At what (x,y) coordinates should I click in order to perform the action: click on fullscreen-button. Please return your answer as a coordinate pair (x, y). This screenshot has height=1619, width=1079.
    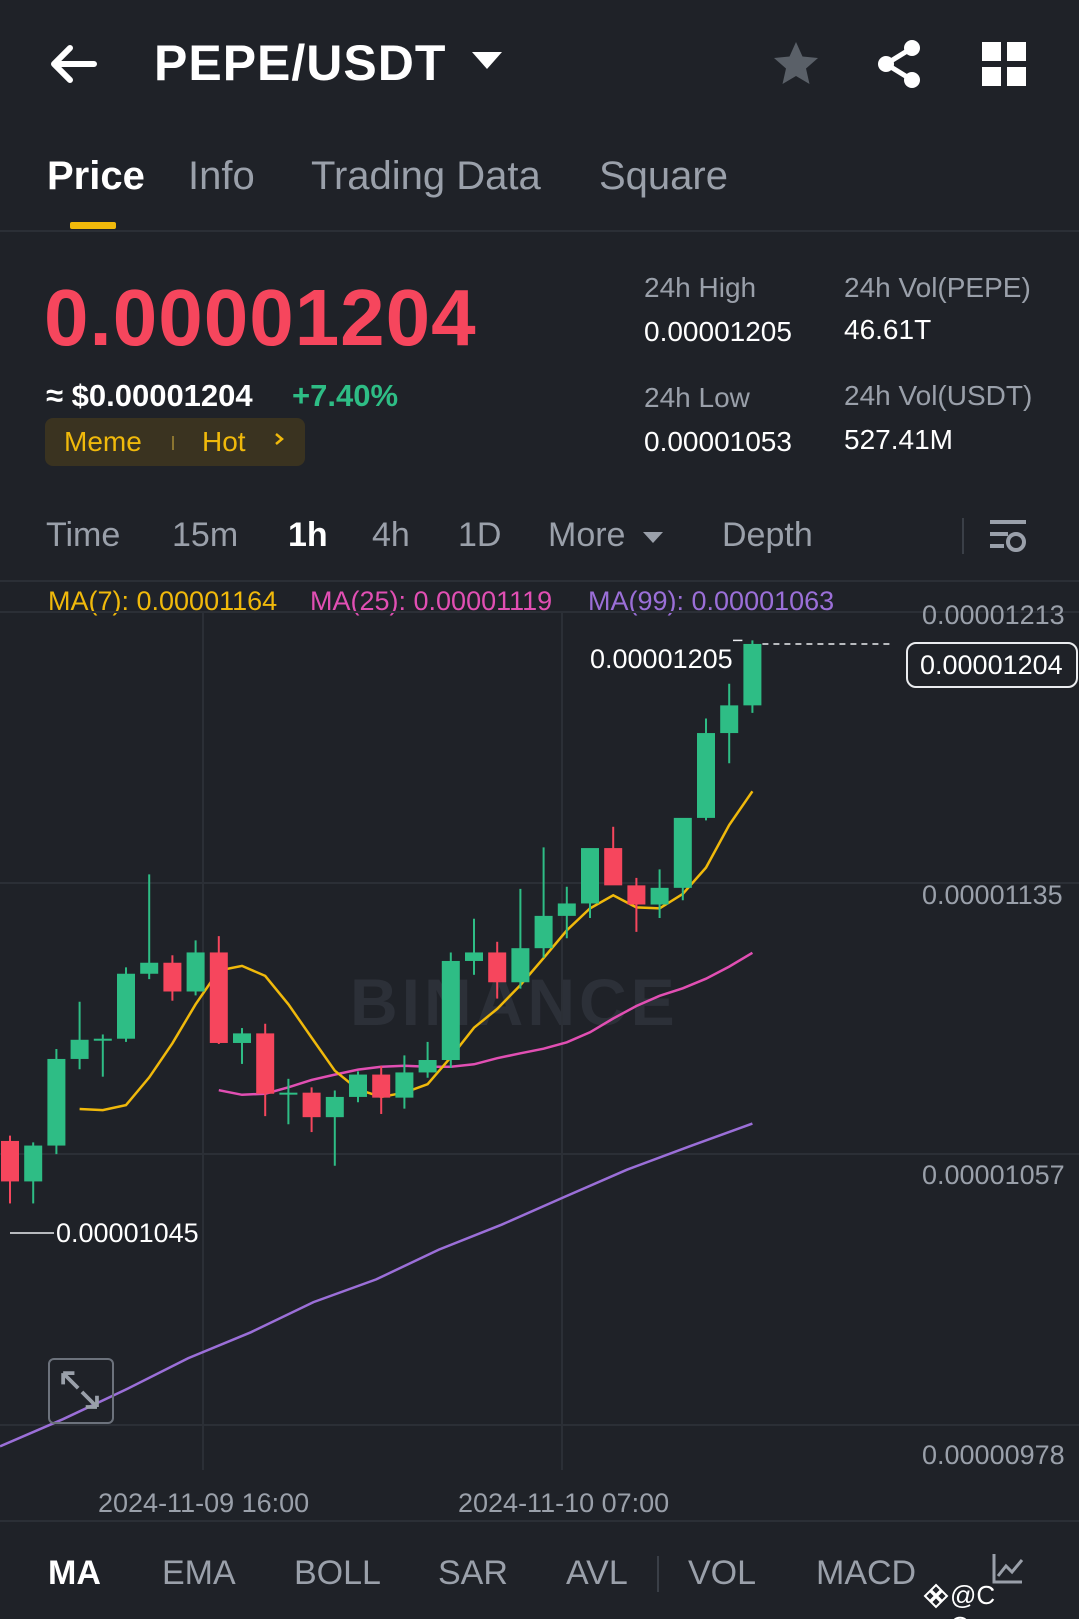
    Looking at the image, I should click on (81, 1391).